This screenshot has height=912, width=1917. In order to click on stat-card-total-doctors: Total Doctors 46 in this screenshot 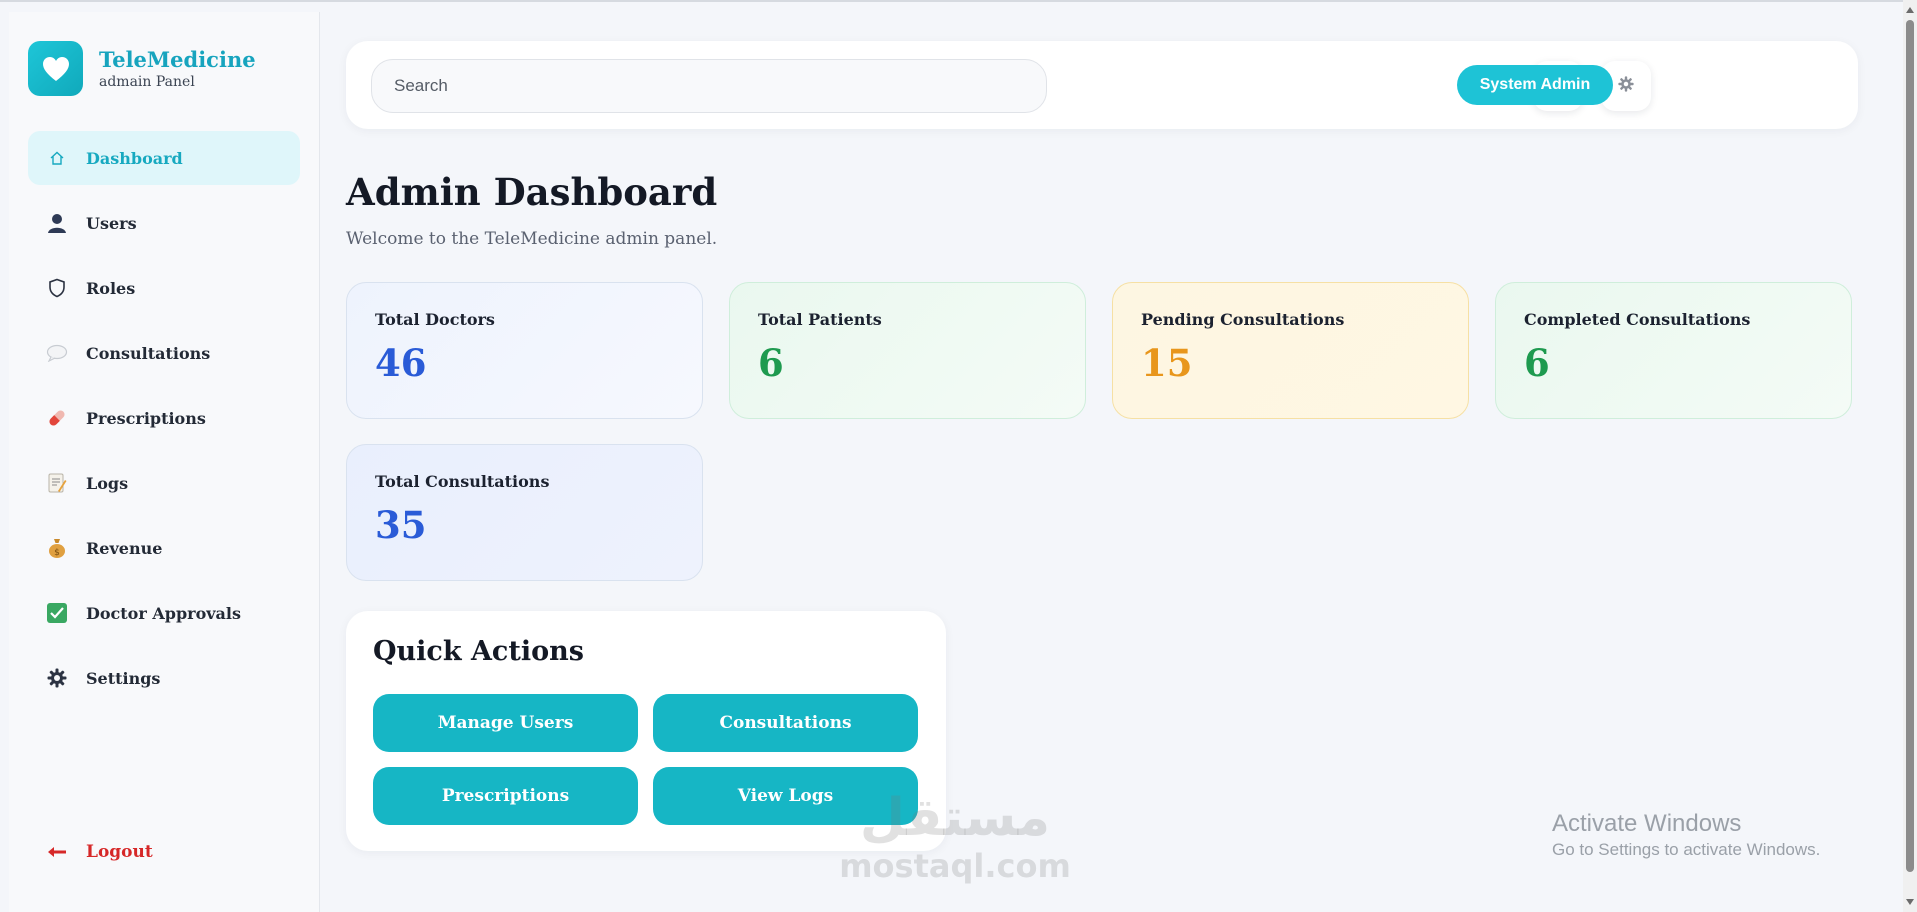, I will do `click(524, 350)`.